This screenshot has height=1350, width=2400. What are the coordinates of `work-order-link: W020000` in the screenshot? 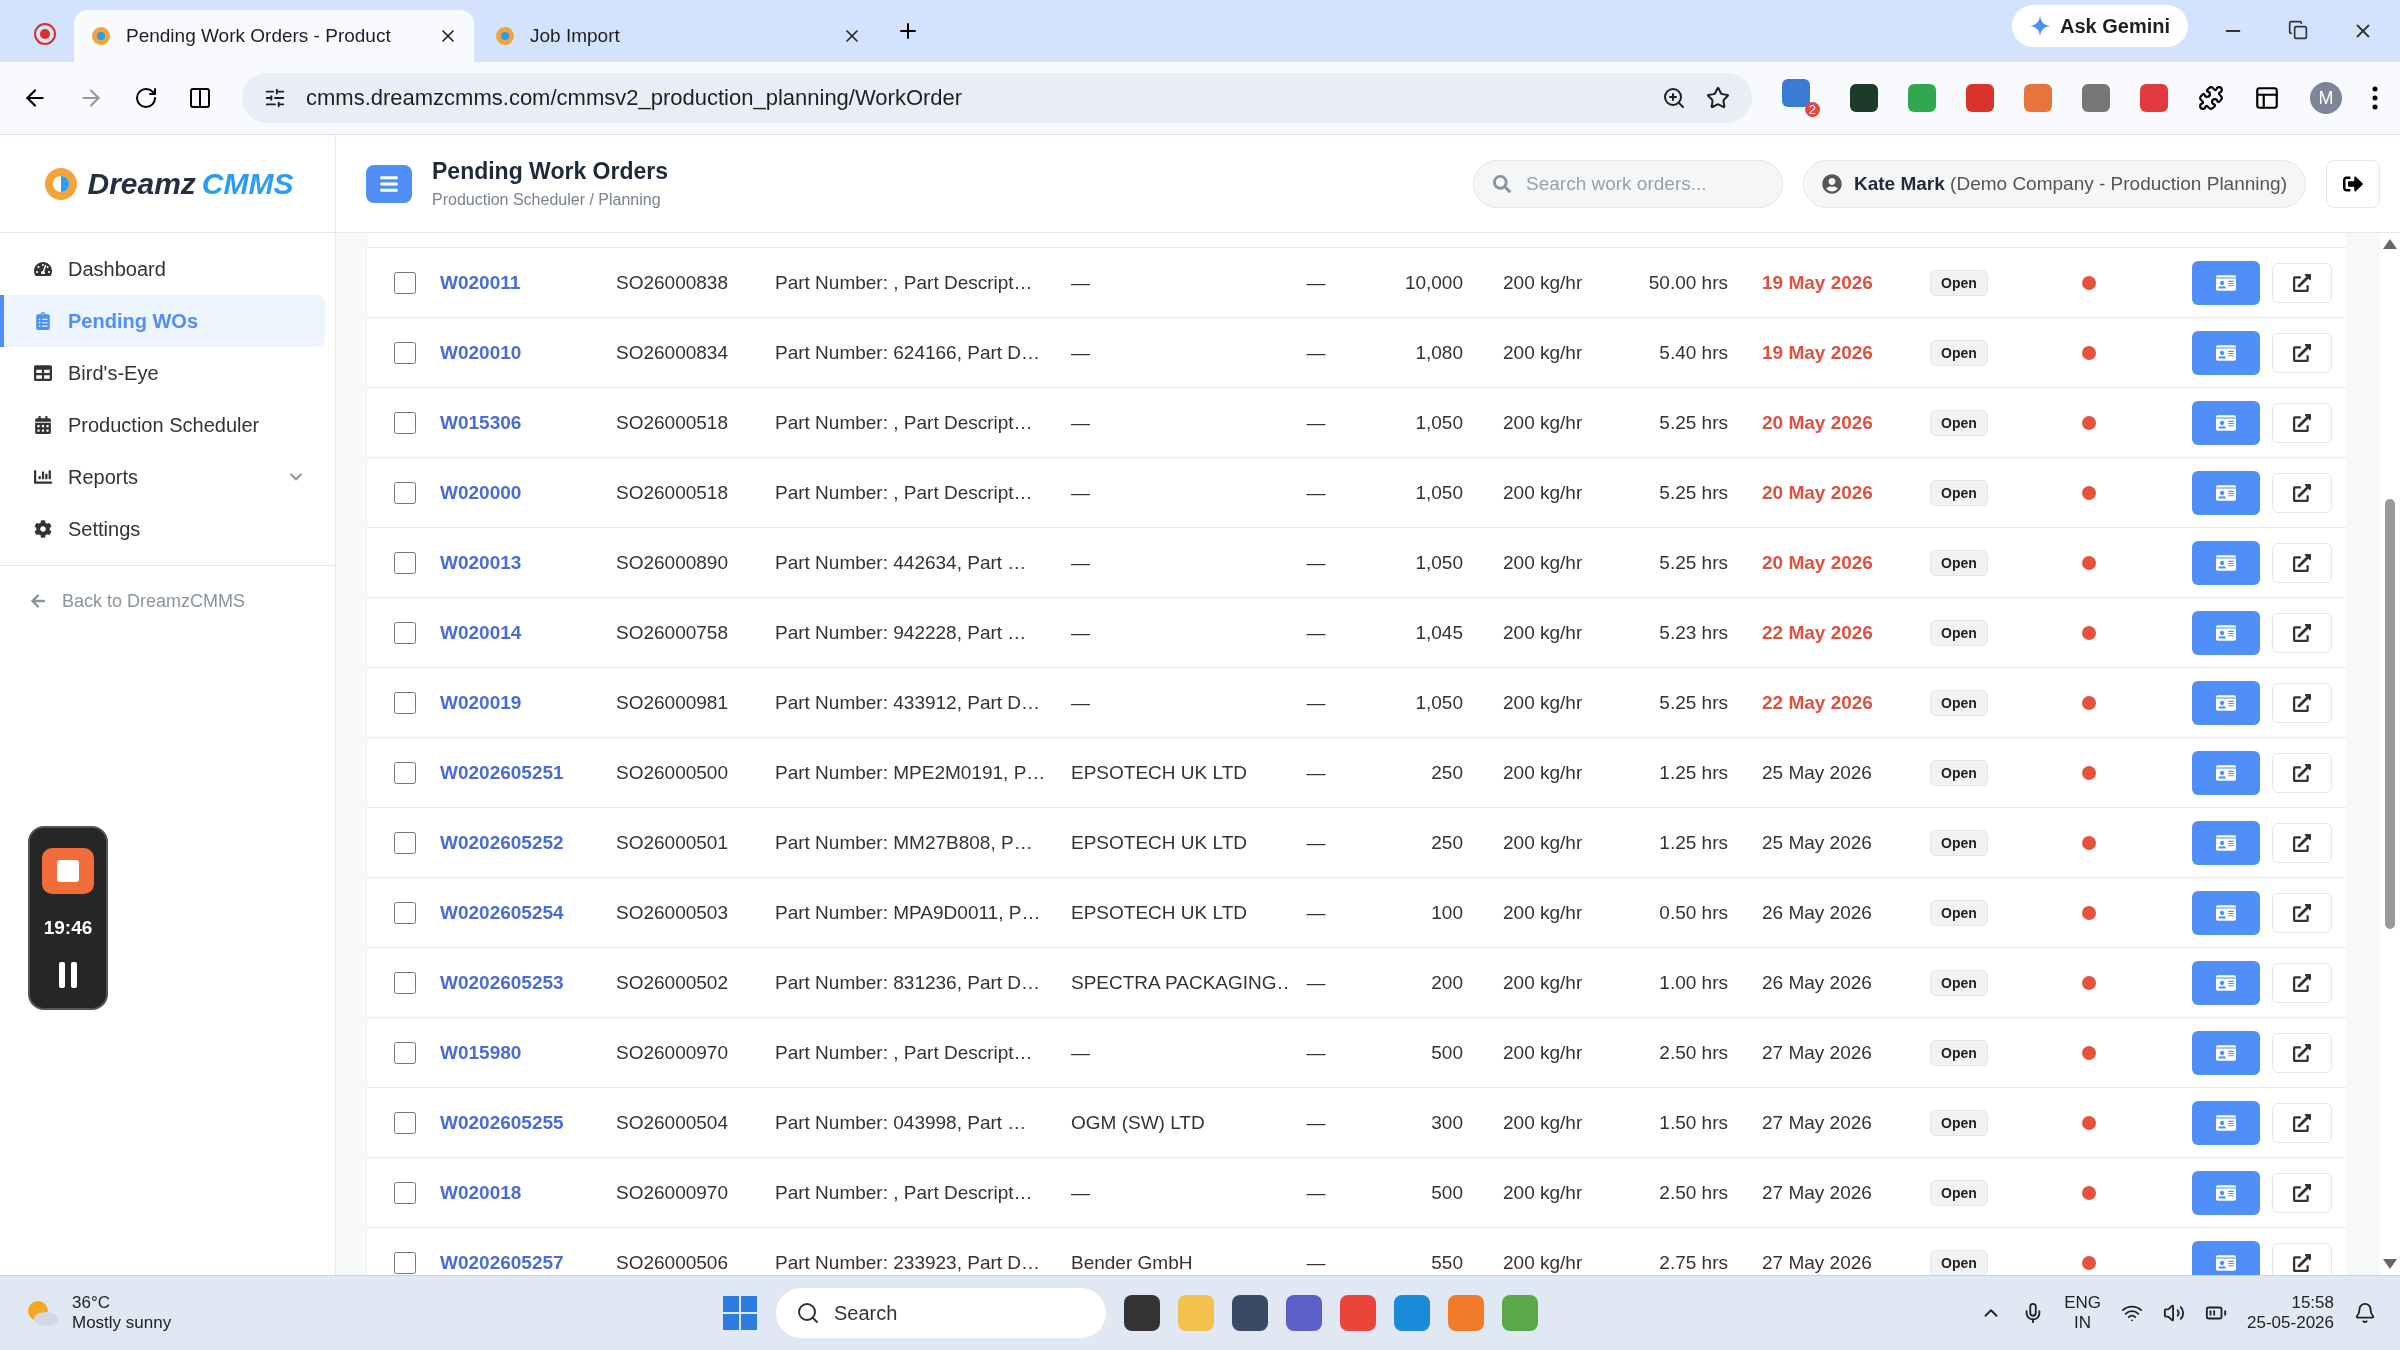 It's located at (481, 492).